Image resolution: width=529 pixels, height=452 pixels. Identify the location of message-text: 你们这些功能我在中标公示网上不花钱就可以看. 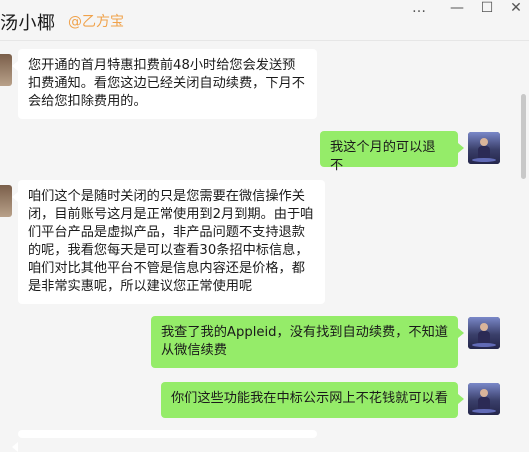
(309, 398).